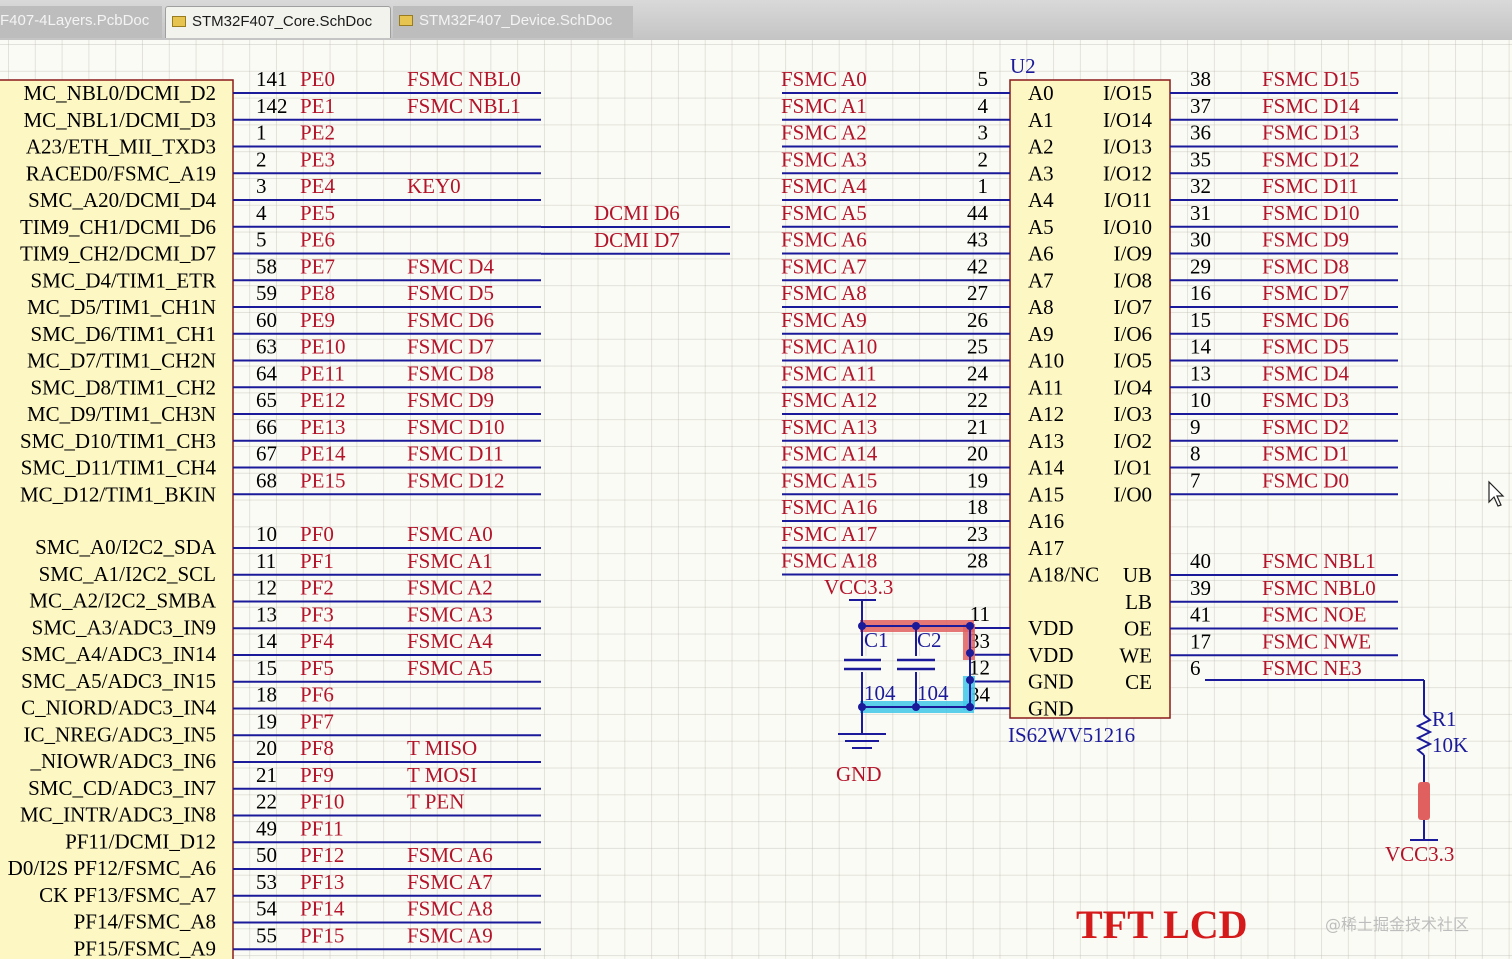  I want to click on address-net-label: FSMC A0, so click(824, 79).